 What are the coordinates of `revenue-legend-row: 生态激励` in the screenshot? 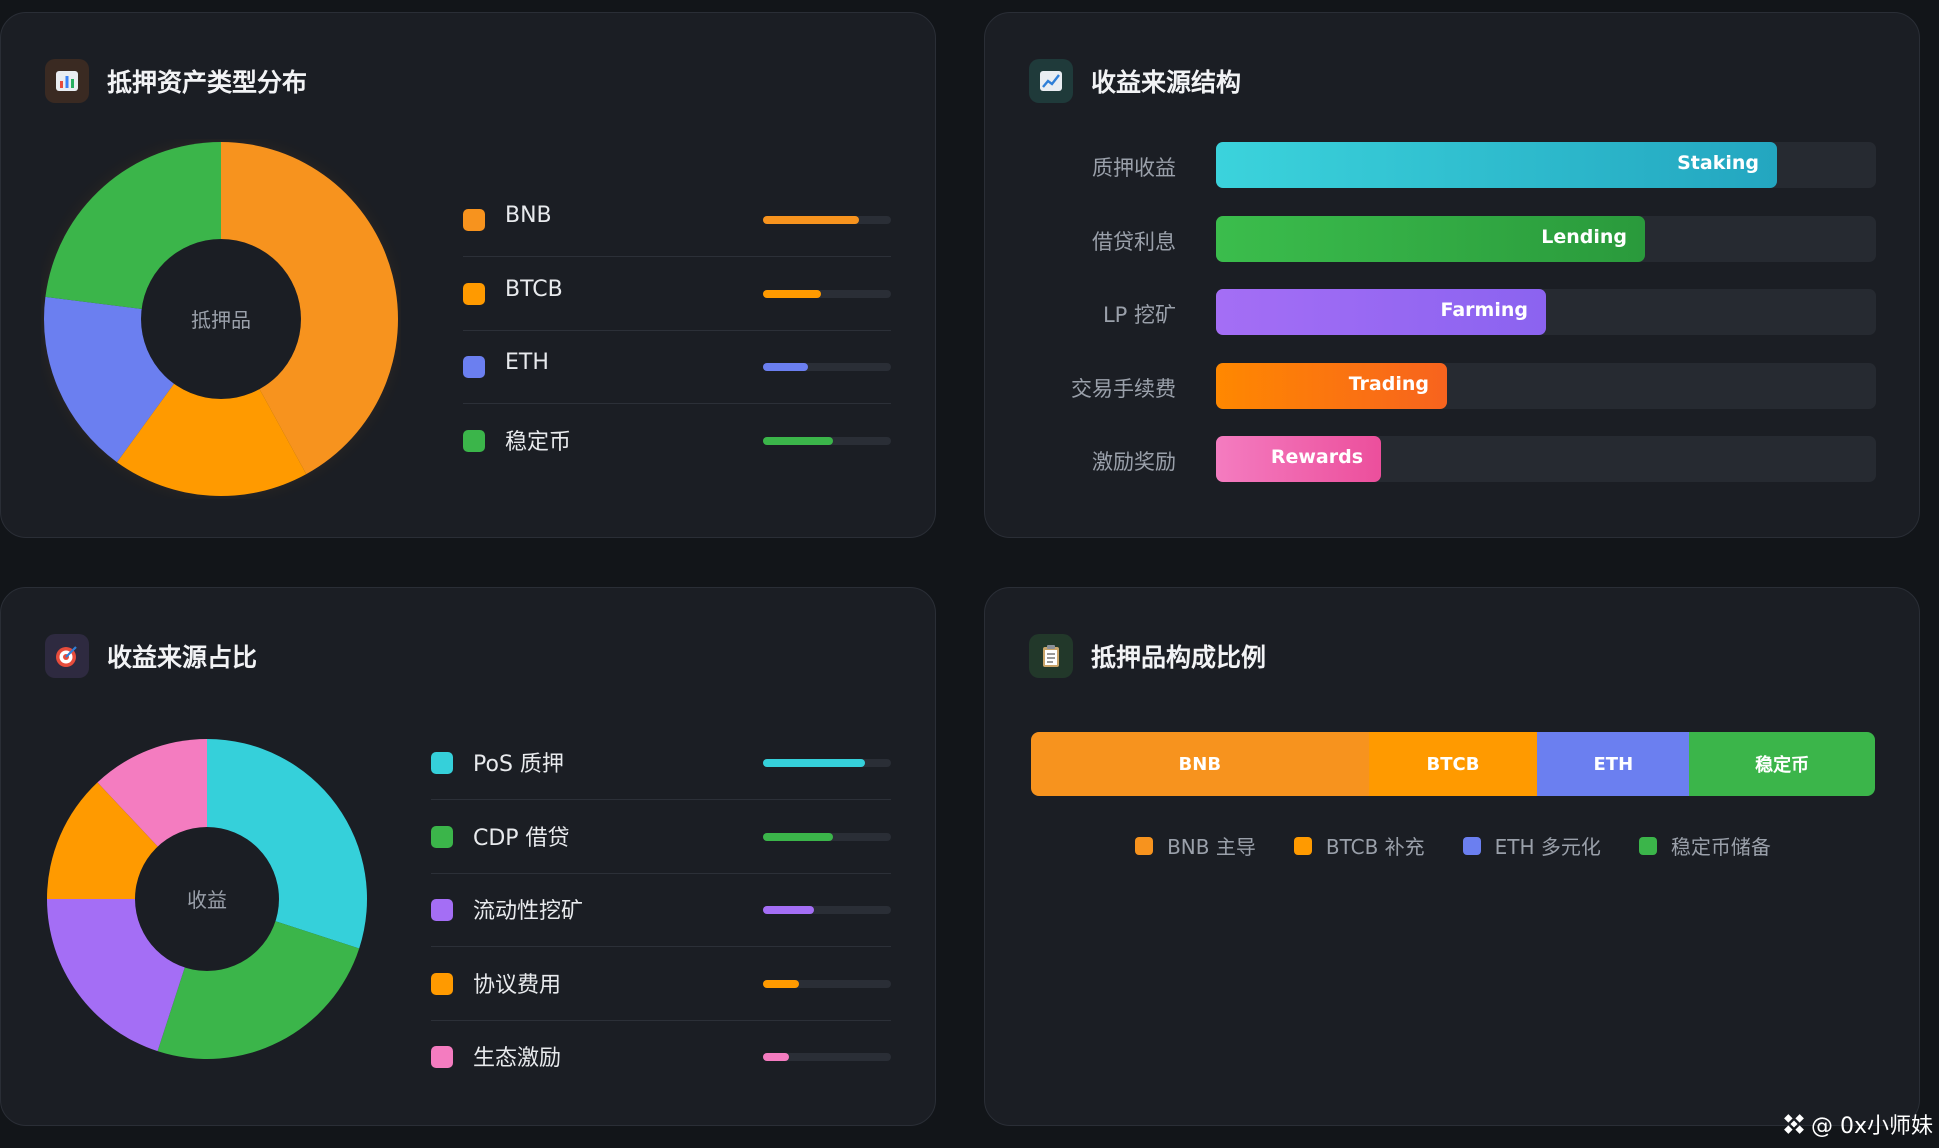 It's located at (661, 1056).